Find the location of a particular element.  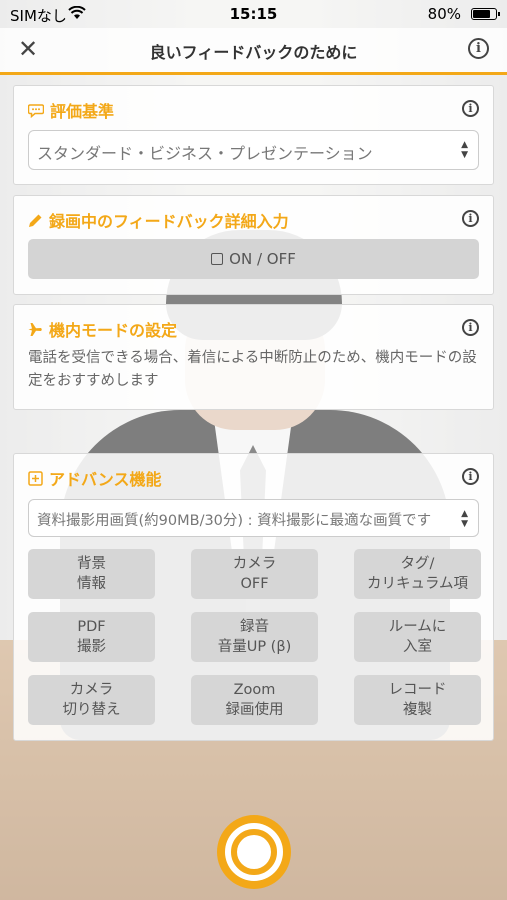

evaluation-card: 評価基準 i スタンダード・ビジネス・プレゼンテーション ▲ ▼ is located at coordinates (253, 135).